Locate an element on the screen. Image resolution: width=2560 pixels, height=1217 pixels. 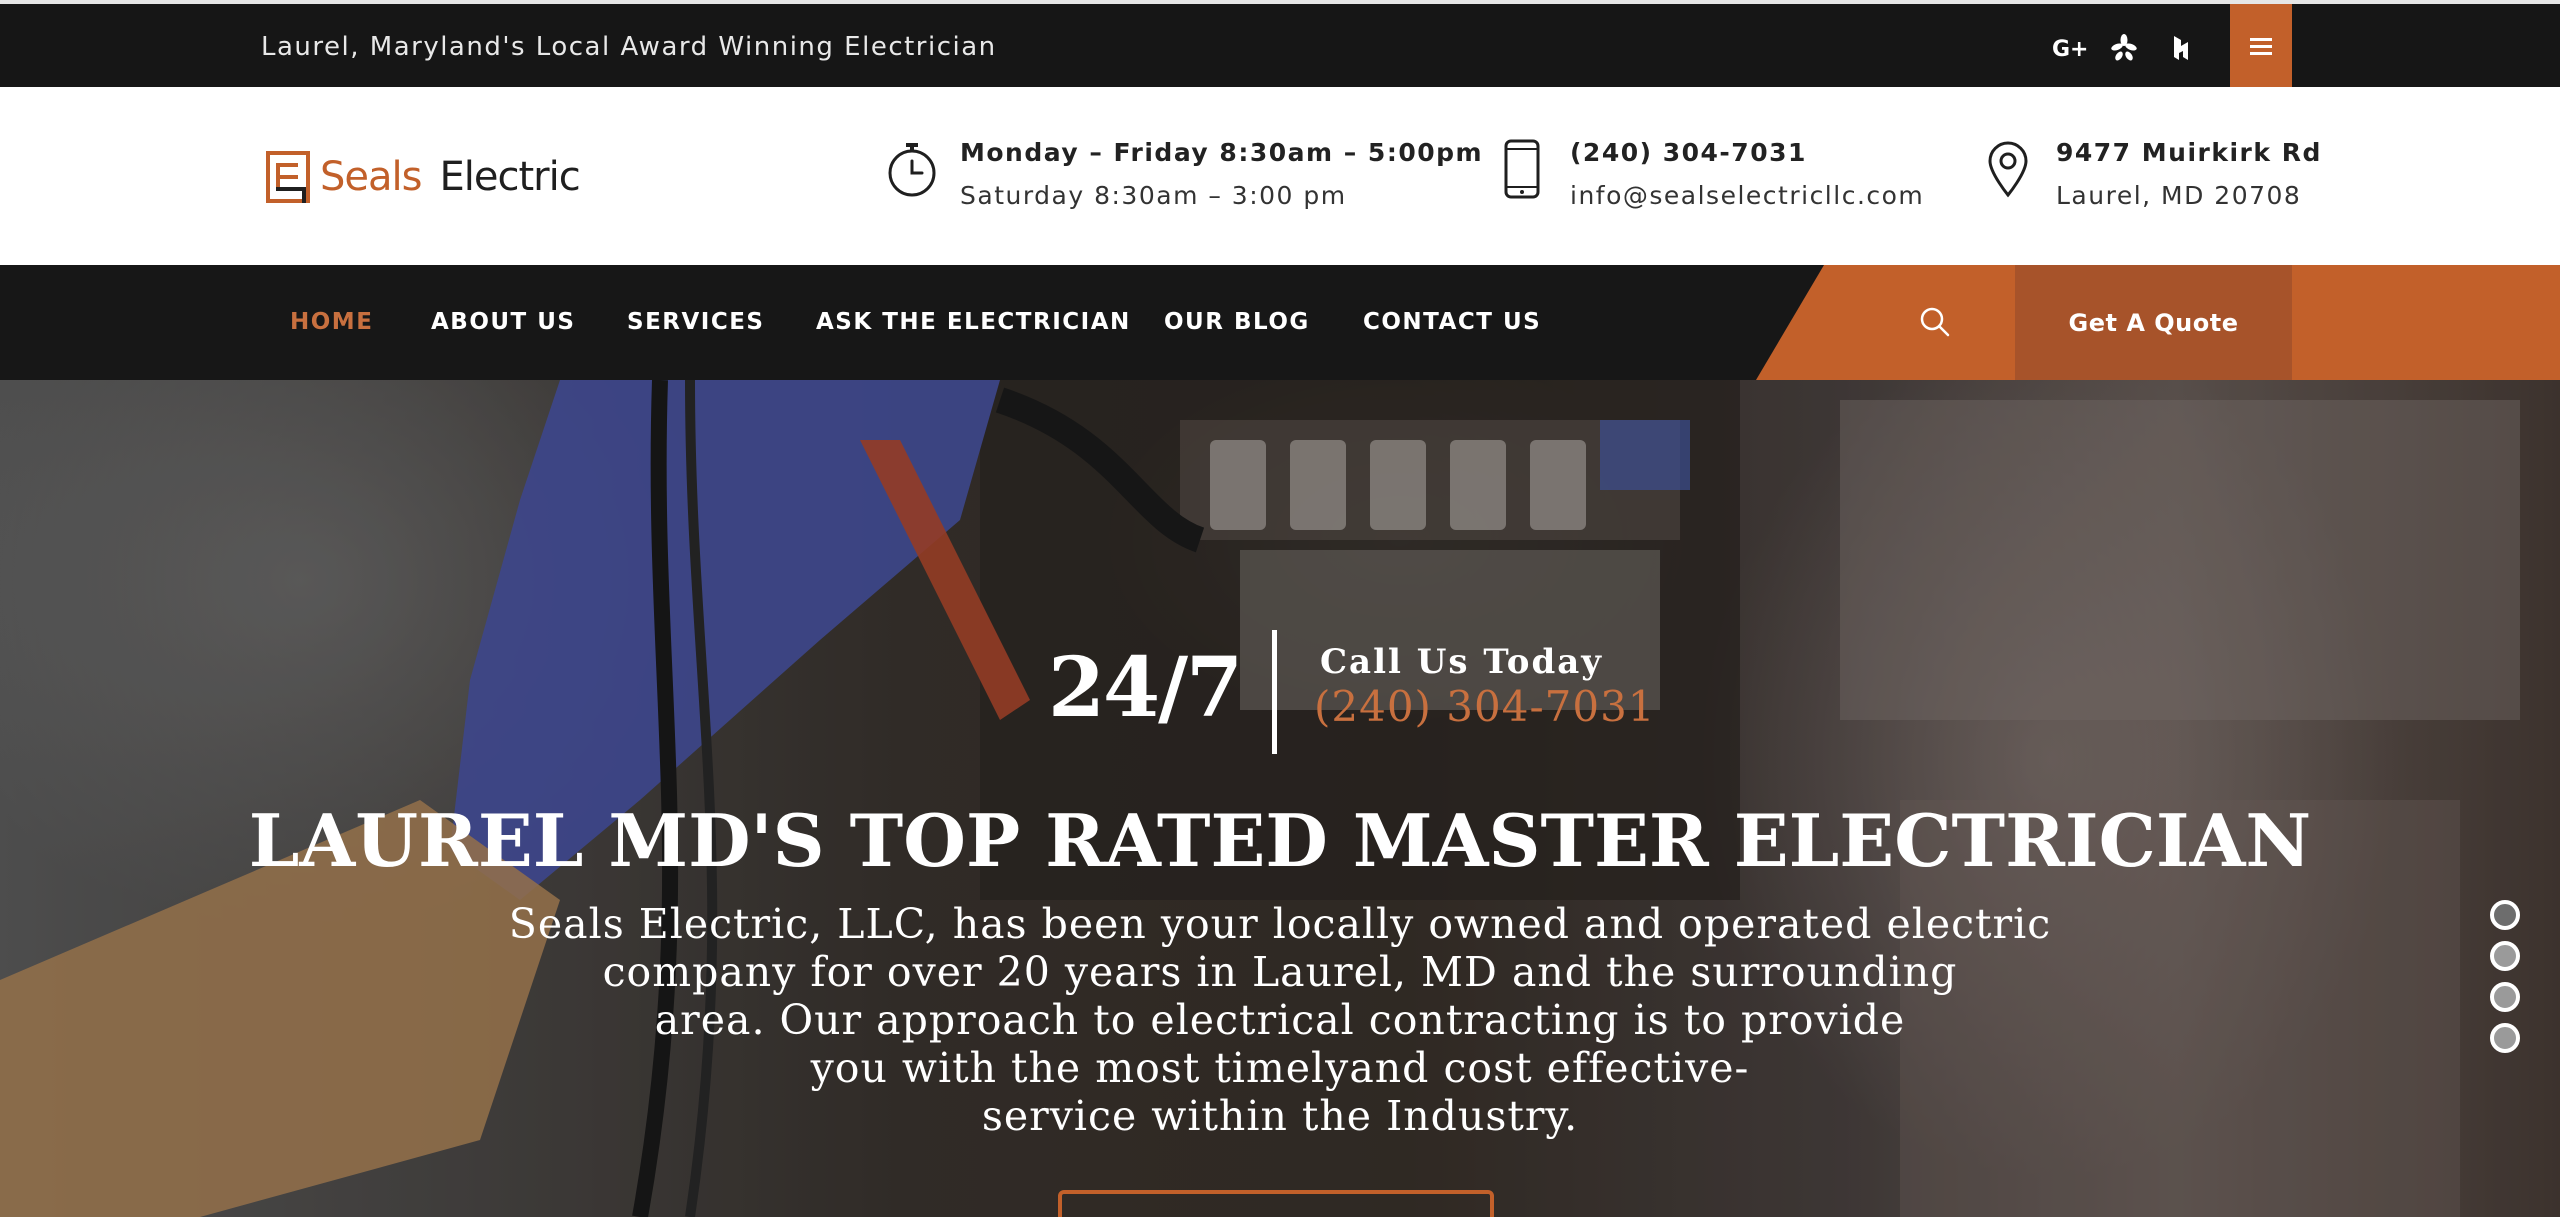
stopwatch-icon is located at coordinates (912, 169).